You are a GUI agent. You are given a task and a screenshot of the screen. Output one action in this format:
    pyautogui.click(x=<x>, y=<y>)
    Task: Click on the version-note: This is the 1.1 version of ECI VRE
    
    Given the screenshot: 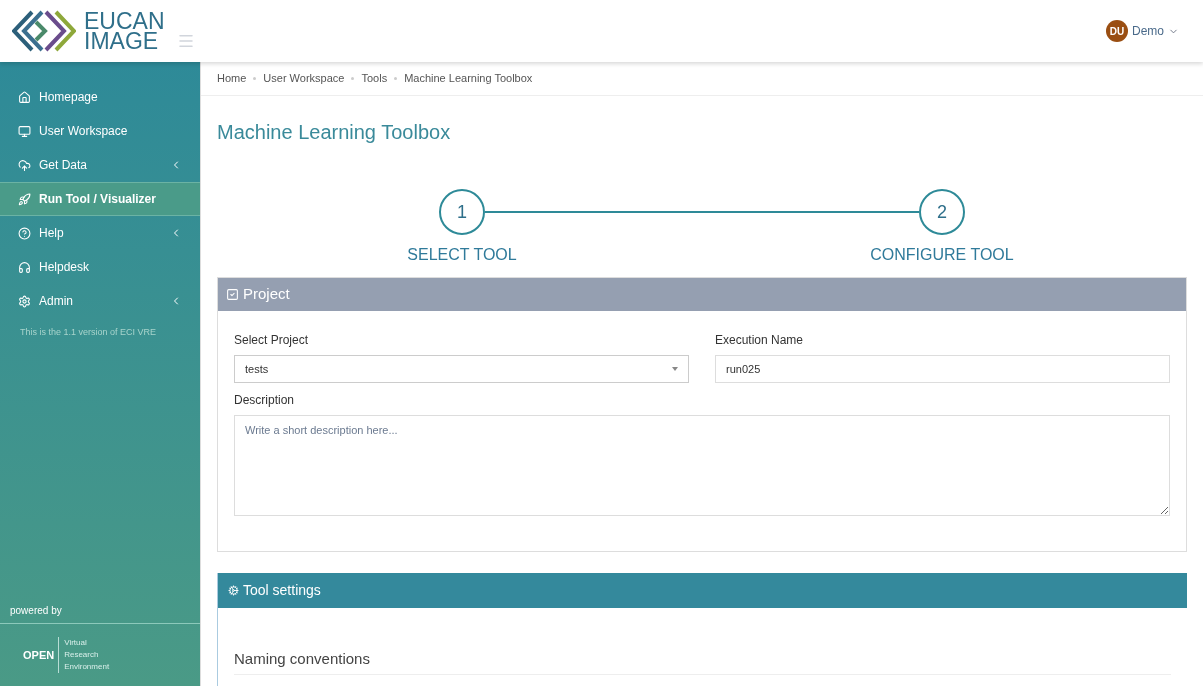 What is the action you would take?
    pyautogui.click(x=88, y=332)
    